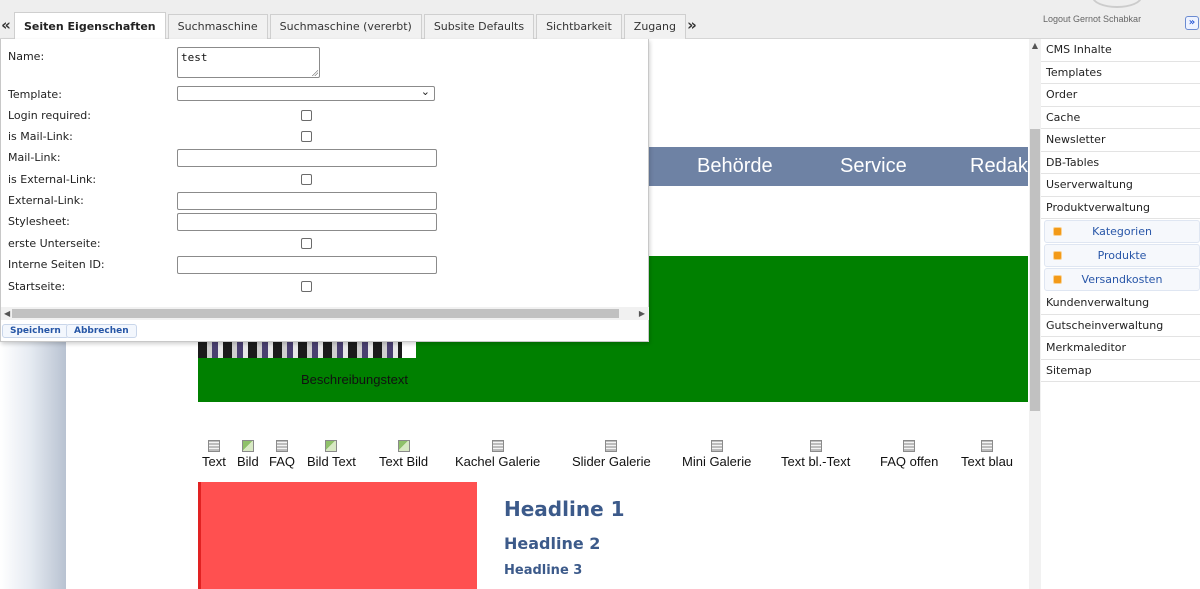 The width and height of the screenshot is (1200, 589). Describe the element at coordinates (306, 179) in the screenshot. I see `is-external-link-checkbox` at that location.